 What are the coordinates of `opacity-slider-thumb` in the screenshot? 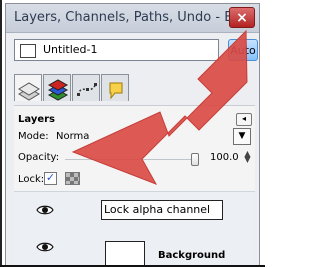 It's located at (195, 159).